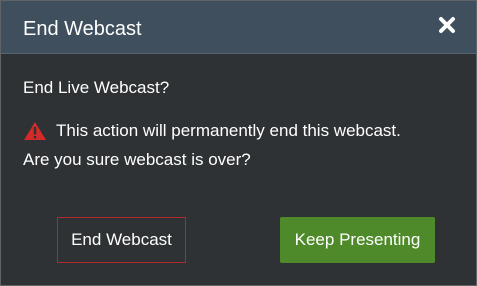 This screenshot has height=286, width=477. What do you see at coordinates (447, 25) in the screenshot?
I see `close-icon` at bounding box center [447, 25].